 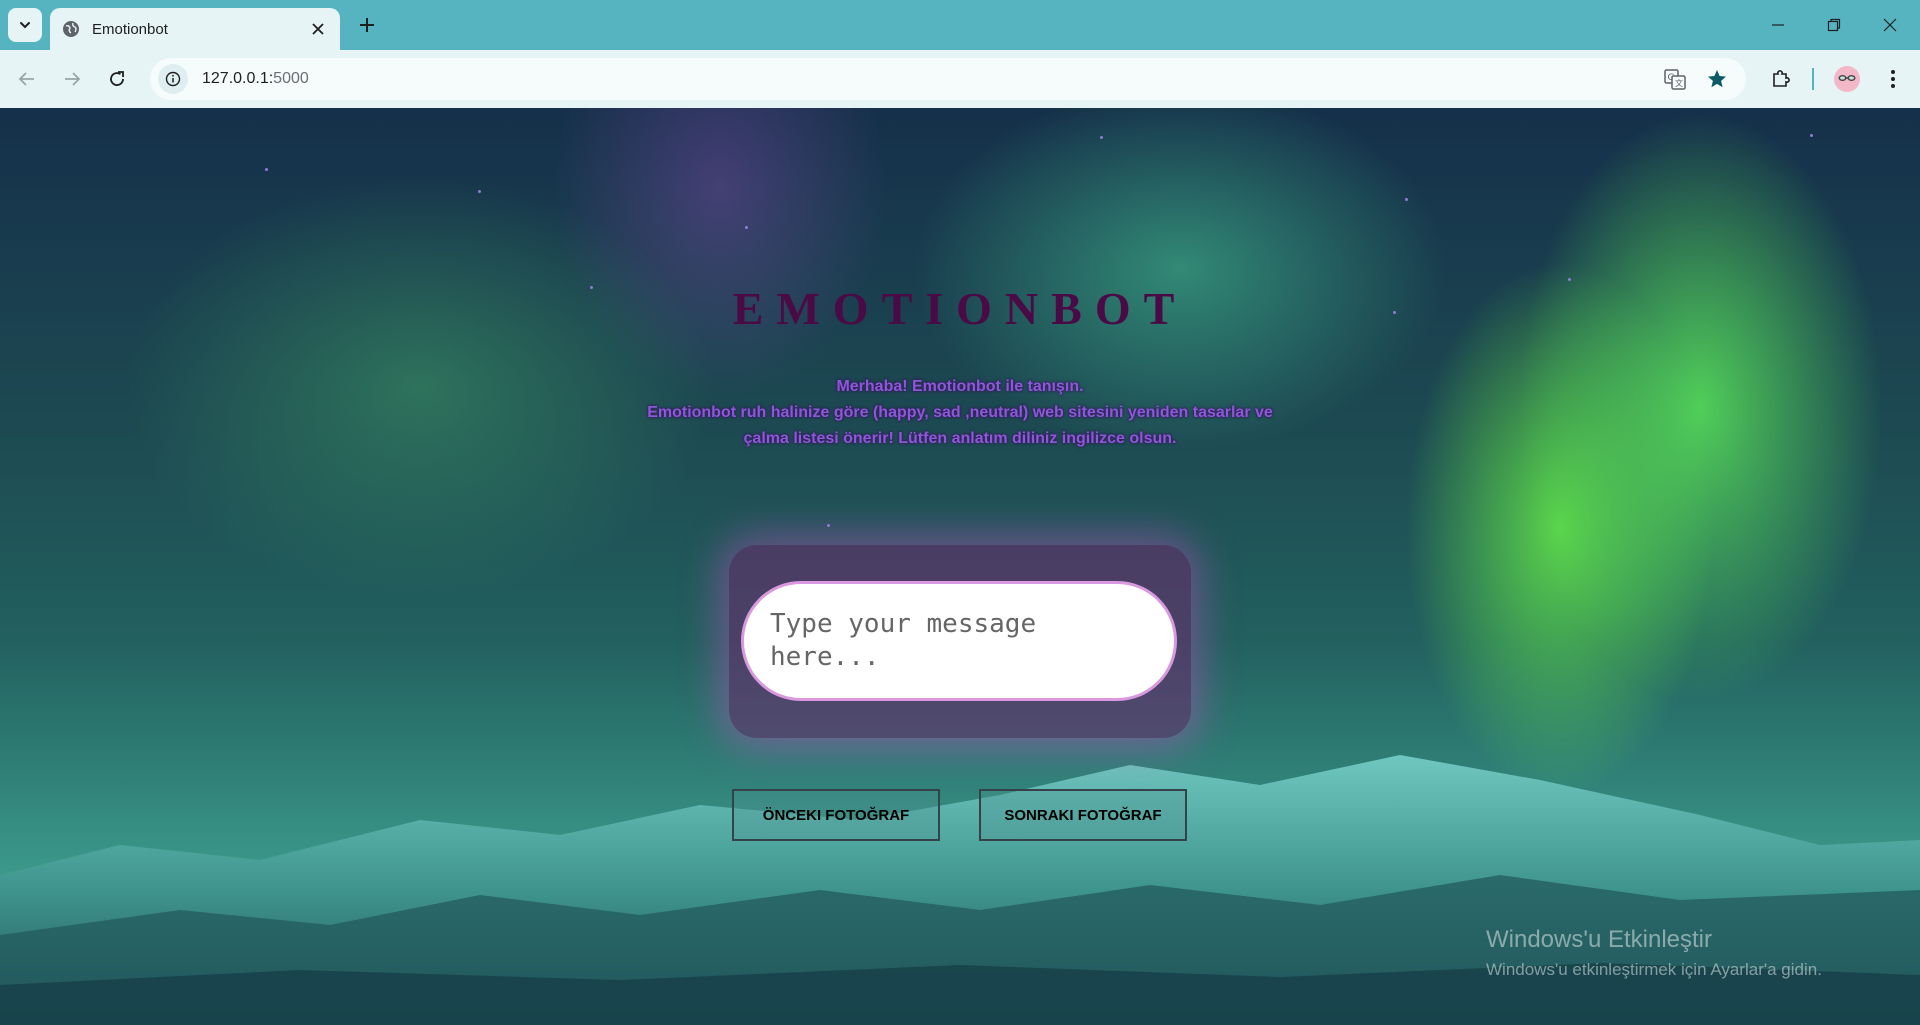 What do you see at coordinates (948, 79) in the screenshot?
I see `address-bar: 127.0.0.1: 5000 G文` at bounding box center [948, 79].